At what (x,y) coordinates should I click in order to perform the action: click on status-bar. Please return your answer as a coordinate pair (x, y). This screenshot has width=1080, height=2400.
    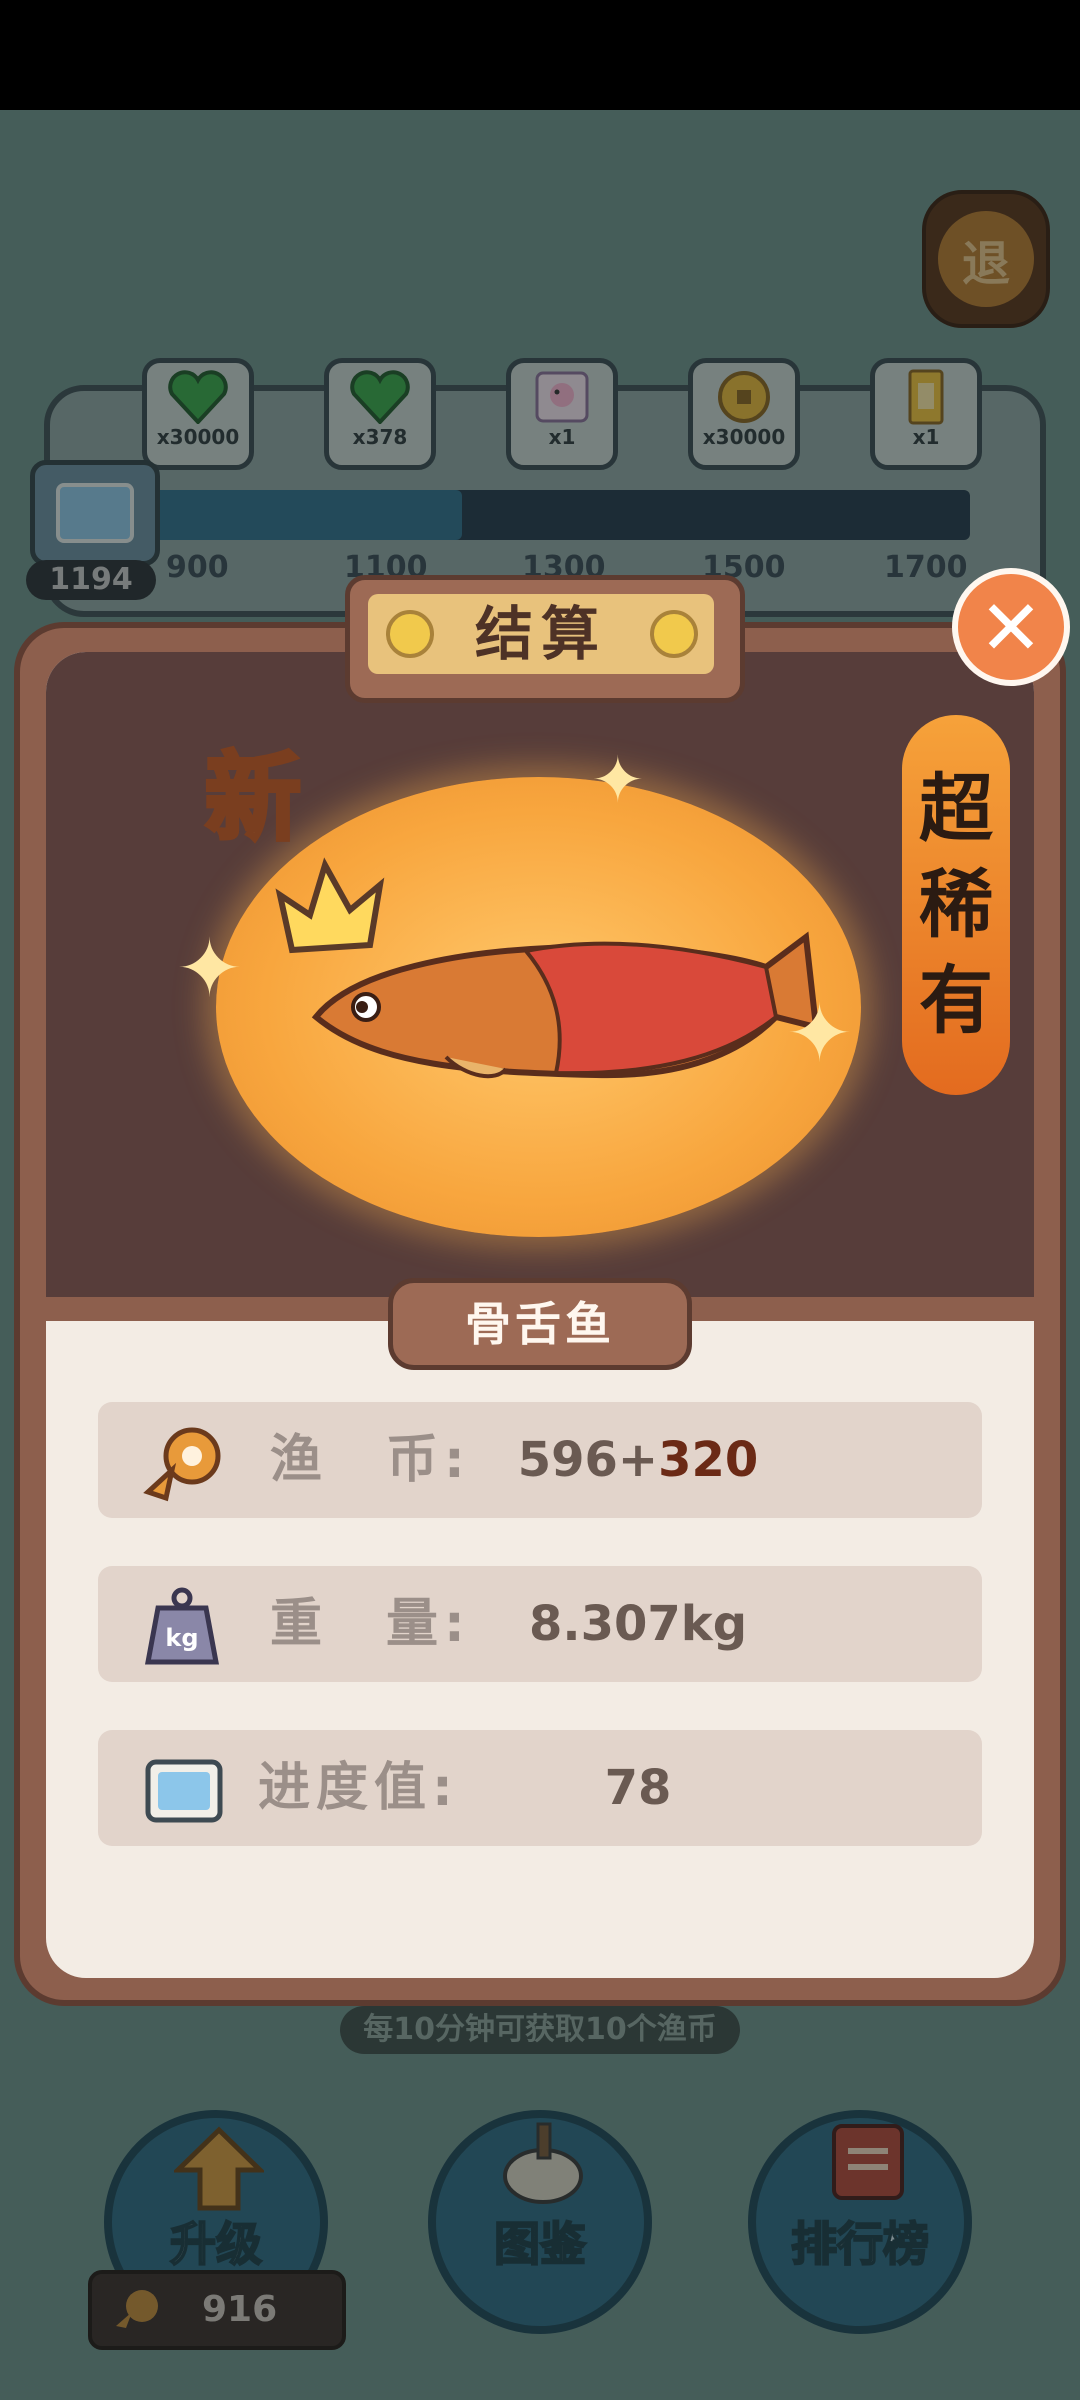
    Looking at the image, I should click on (540, 55).